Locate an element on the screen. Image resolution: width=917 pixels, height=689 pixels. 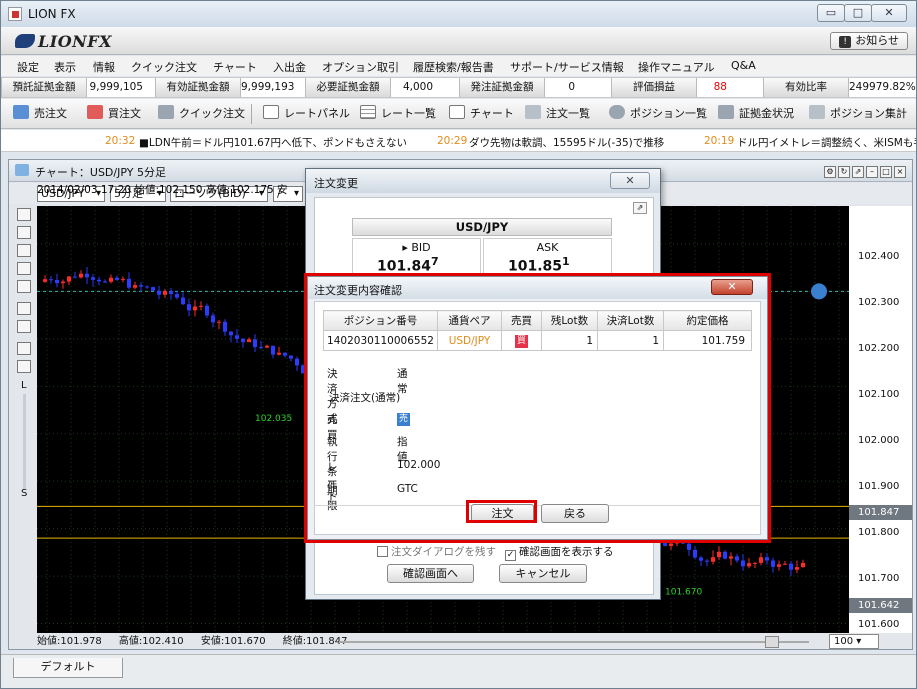
news-item: ダウ先物は軟調、15595ドル(-35)で推移 is located at coordinates (566, 142).